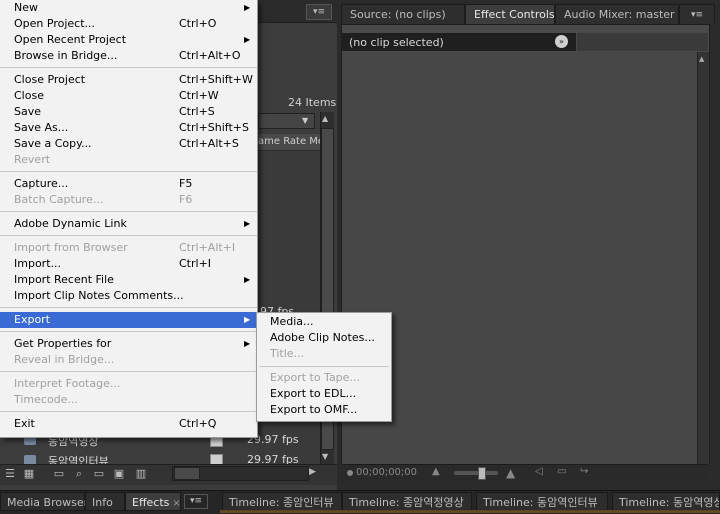 This screenshot has height=514, width=720. I want to click on menu-item-adobe-dynamic-link: Adobe Dynamic Link ▶, so click(128, 224).